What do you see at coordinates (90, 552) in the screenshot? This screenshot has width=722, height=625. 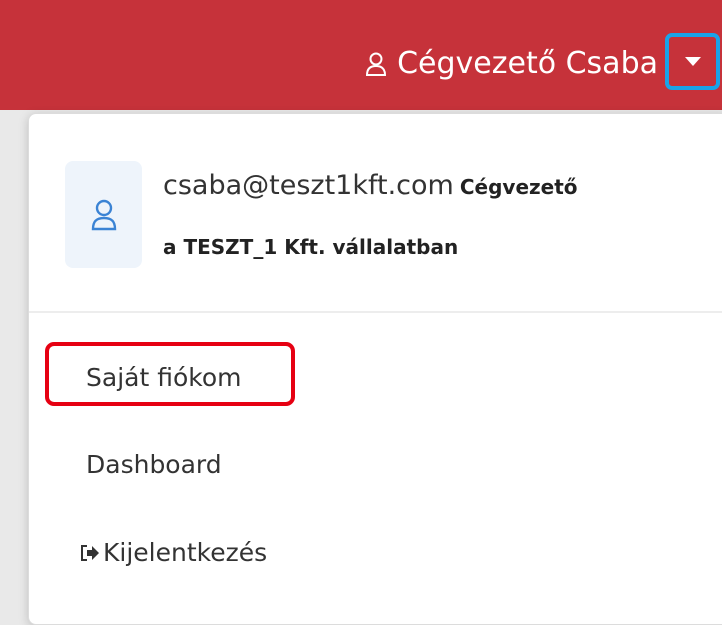 I see `sign-out-icon` at bounding box center [90, 552].